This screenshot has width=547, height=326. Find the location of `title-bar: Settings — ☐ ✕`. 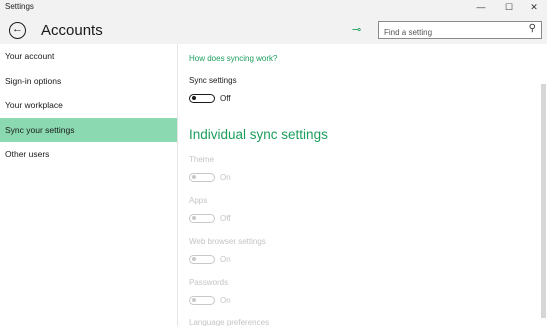

title-bar: Settings — ☐ ✕ is located at coordinates (273, 8).